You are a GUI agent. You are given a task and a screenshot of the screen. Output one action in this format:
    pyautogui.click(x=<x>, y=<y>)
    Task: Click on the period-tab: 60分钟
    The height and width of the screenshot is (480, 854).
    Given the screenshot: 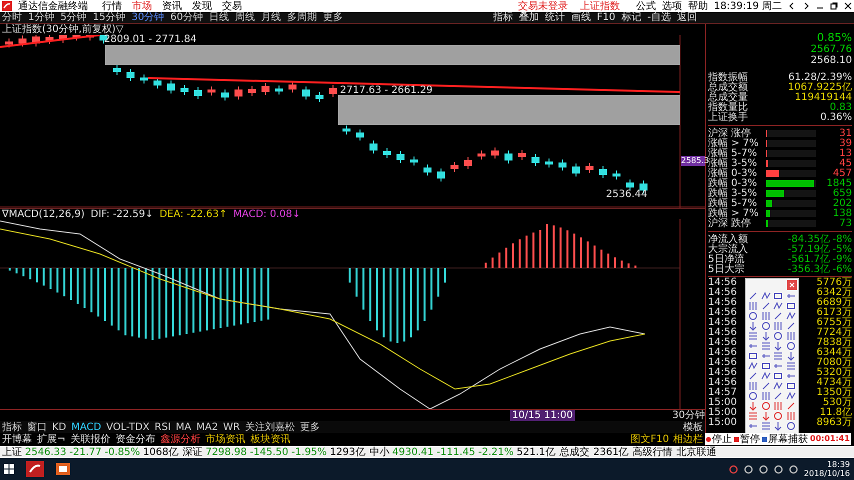 What is the action you would take?
    pyautogui.click(x=186, y=17)
    